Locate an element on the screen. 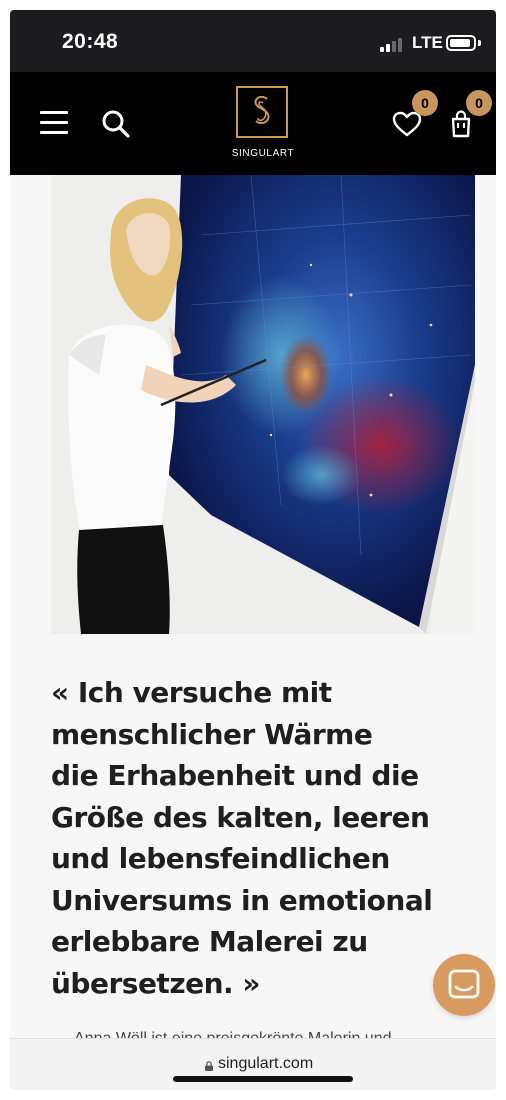 Image resolution: width=506 pixels, height=1100 pixels. browser-url-bar: singulart.com is located at coordinates (253, 1064).